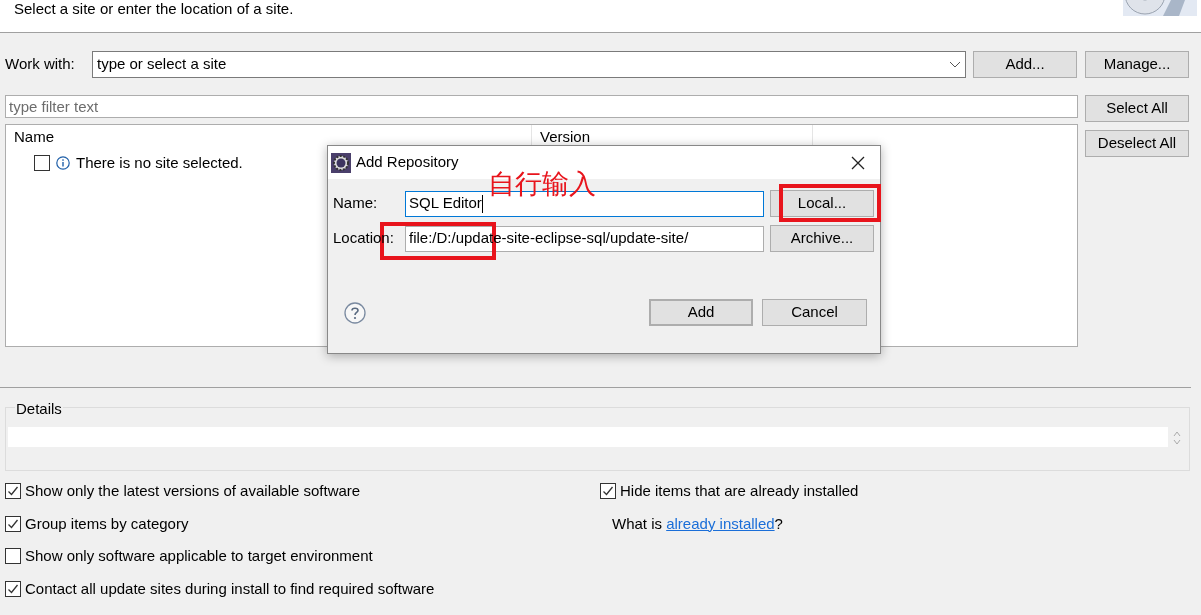 The image size is (1201, 615). What do you see at coordinates (541, 106) in the screenshot?
I see `filter-field: type filter text` at bounding box center [541, 106].